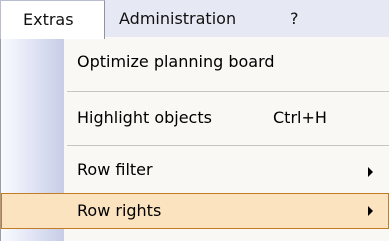 Image resolution: width=389 pixels, height=241 pixels. What do you see at coordinates (195, 211) in the screenshot?
I see `menu-item-row-rights: Row rights` at bounding box center [195, 211].